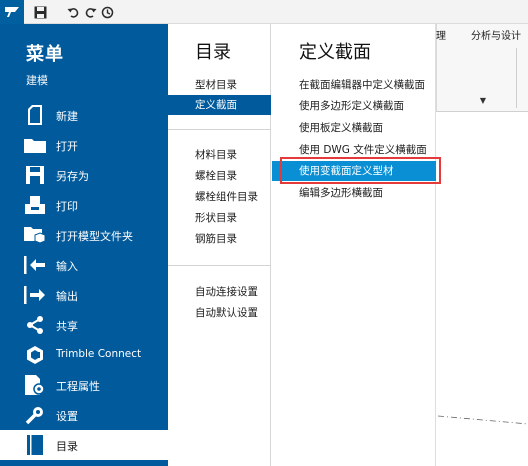 The width and height of the screenshot is (528, 466). What do you see at coordinates (84, 115) in the screenshot?
I see `menu-item-new: 新建` at bounding box center [84, 115].